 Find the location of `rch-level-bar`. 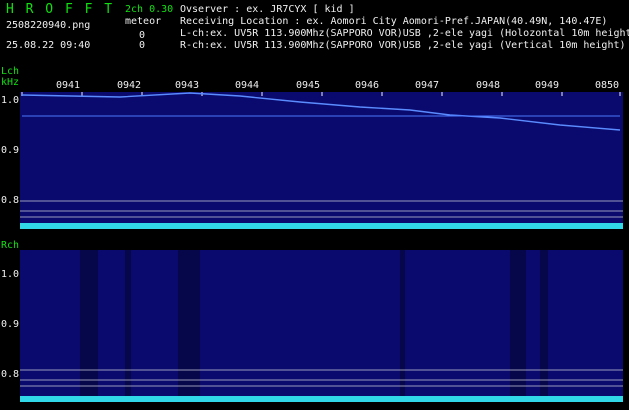

rch-level-bar is located at coordinates (321, 399).